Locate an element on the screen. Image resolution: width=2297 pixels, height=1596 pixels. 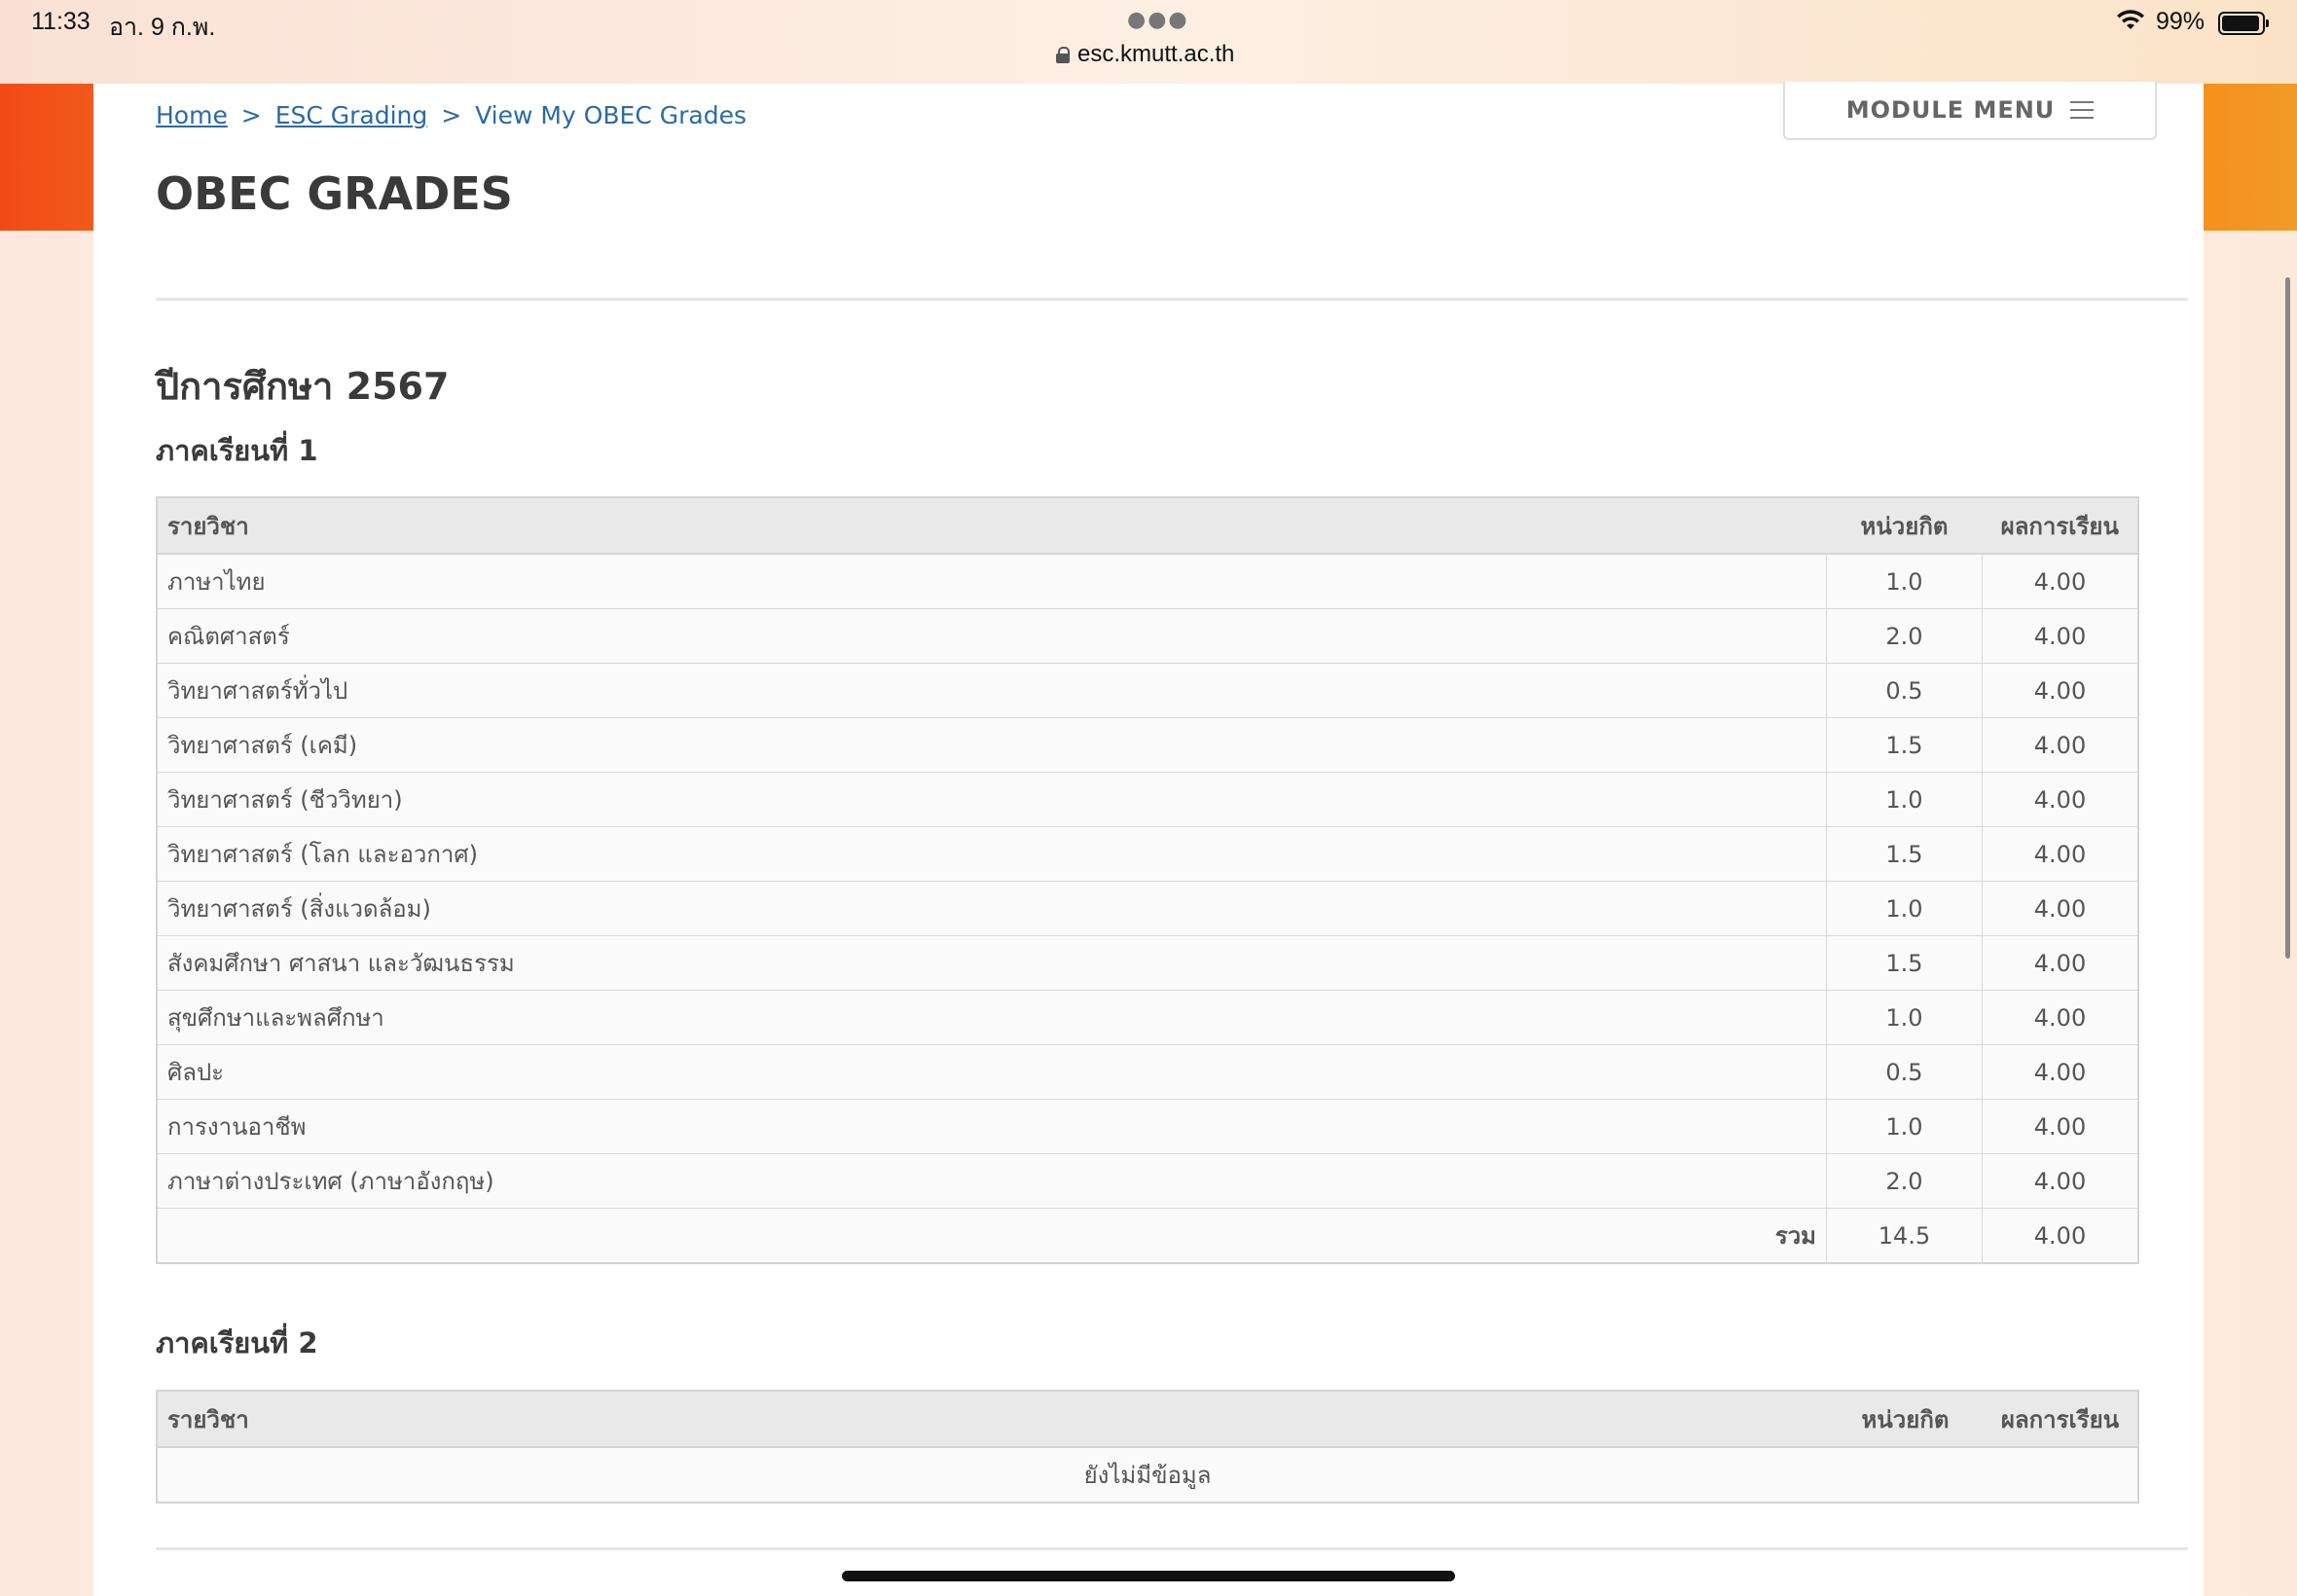
subject-cell: สังคมศึกษา ศาสนา และวัฒนธรรม is located at coordinates (992, 963).